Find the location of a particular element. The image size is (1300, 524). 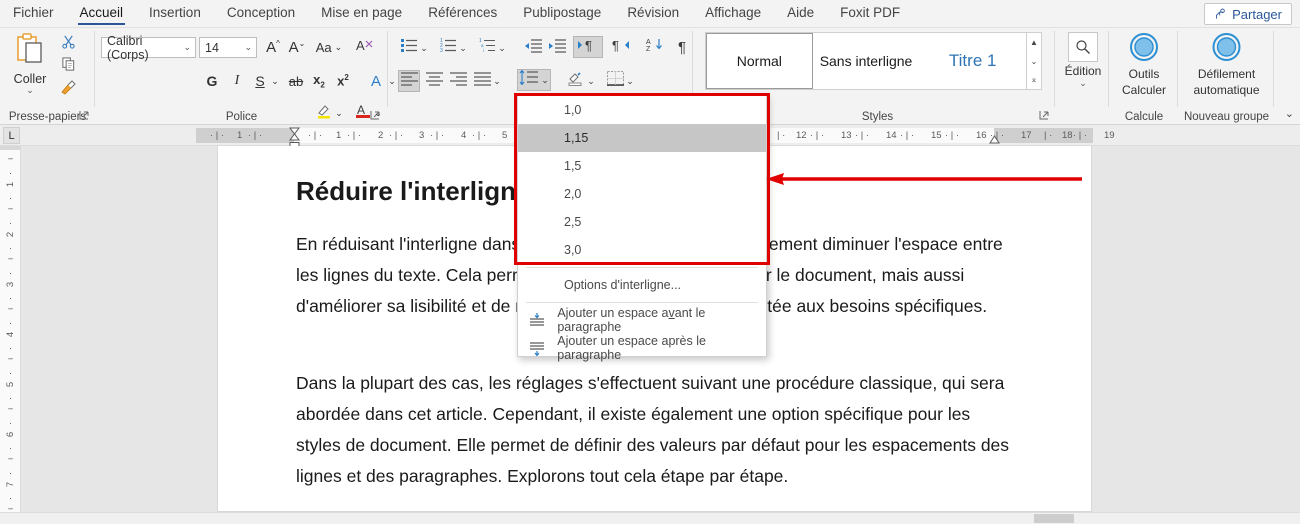

horizontal-scrollbar-thumb is located at coordinates (1054, 518).